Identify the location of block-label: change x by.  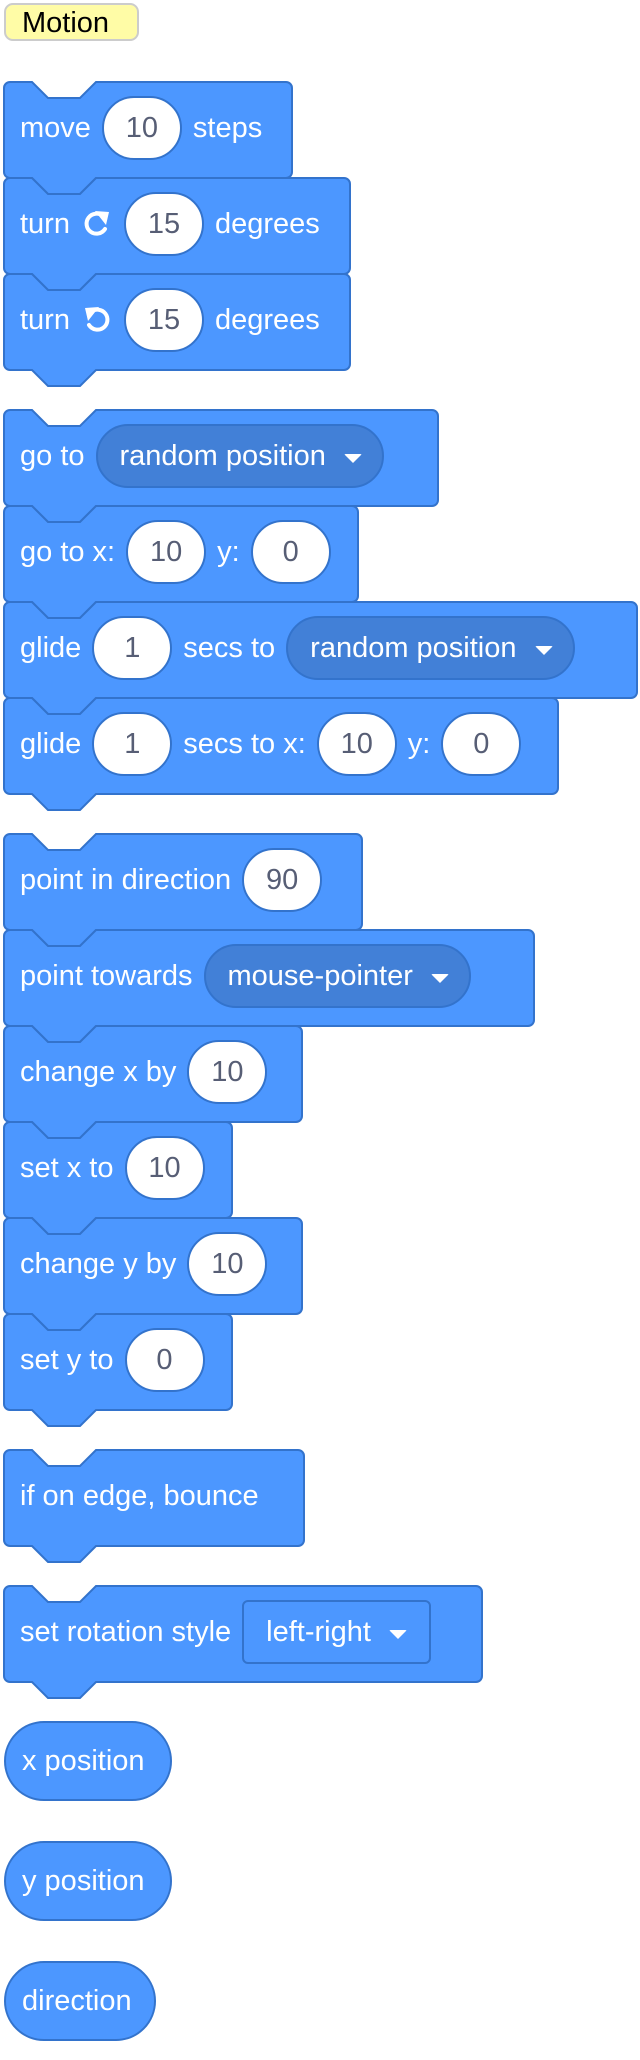
(98, 1071).